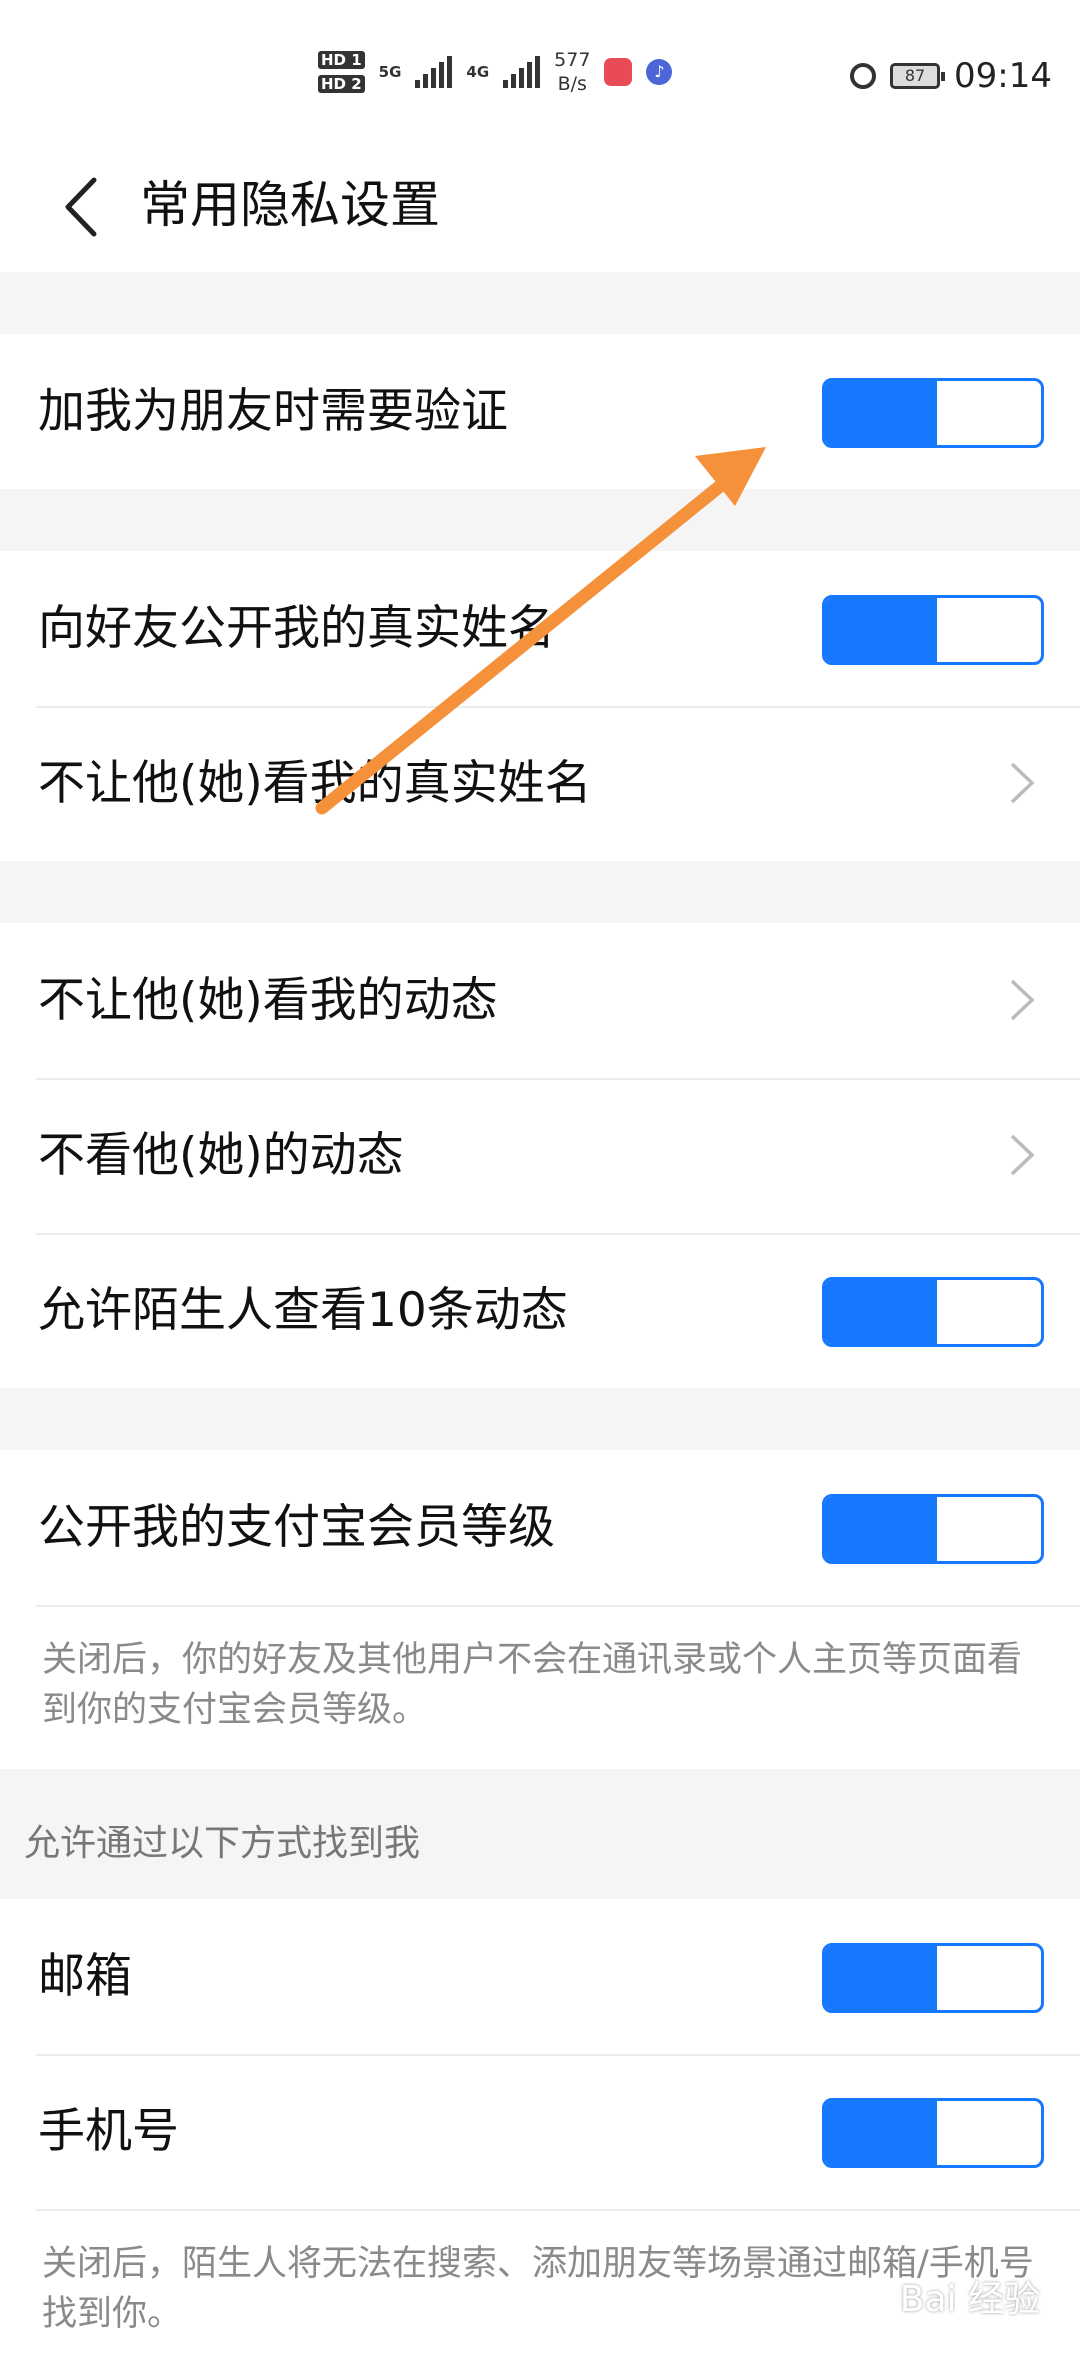 The height and width of the screenshot is (2373, 1080). What do you see at coordinates (933, 630) in the screenshot?
I see `show-real-name-toggle` at bounding box center [933, 630].